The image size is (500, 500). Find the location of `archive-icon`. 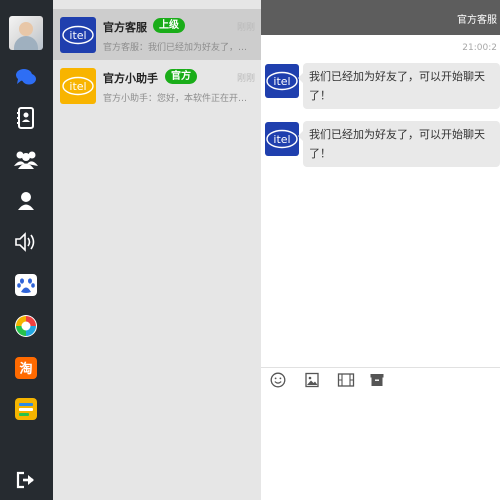

archive-icon is located at coordinates (377, 380).